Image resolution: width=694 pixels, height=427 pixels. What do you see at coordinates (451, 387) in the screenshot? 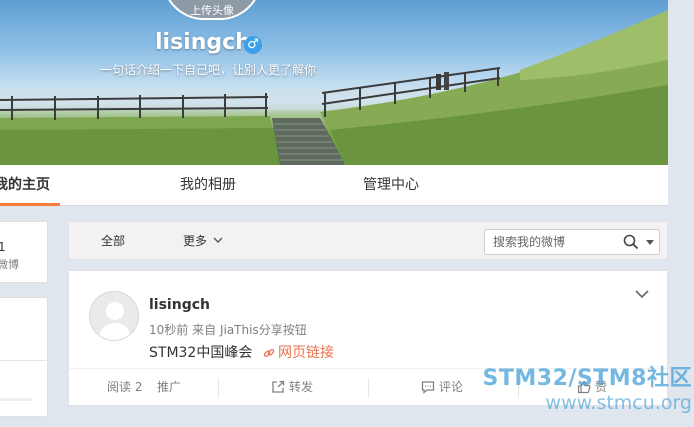
I see `comment-label: 评论` at bounding box center [451, 387].